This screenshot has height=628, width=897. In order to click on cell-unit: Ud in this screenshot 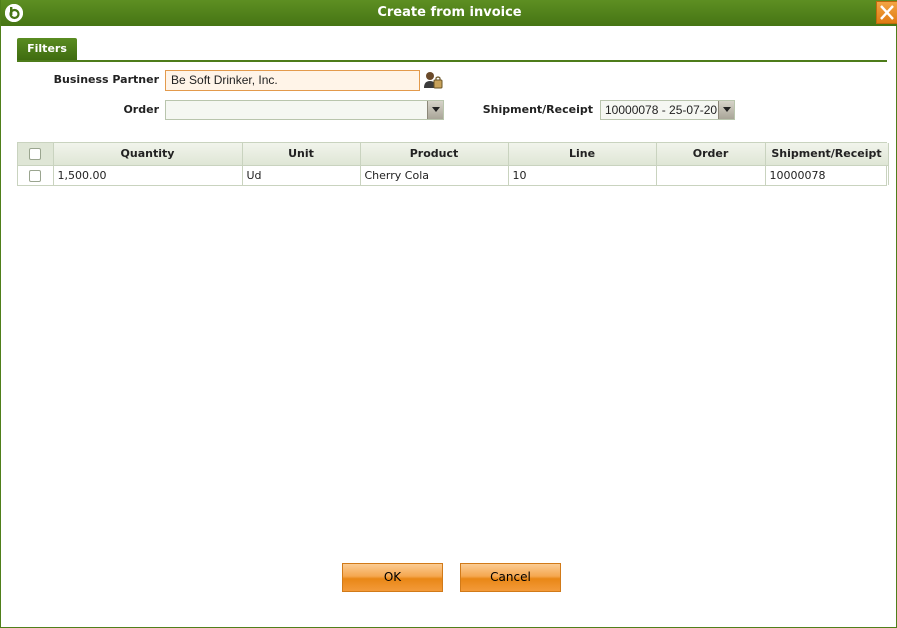, I will do `click(301, 175)`.